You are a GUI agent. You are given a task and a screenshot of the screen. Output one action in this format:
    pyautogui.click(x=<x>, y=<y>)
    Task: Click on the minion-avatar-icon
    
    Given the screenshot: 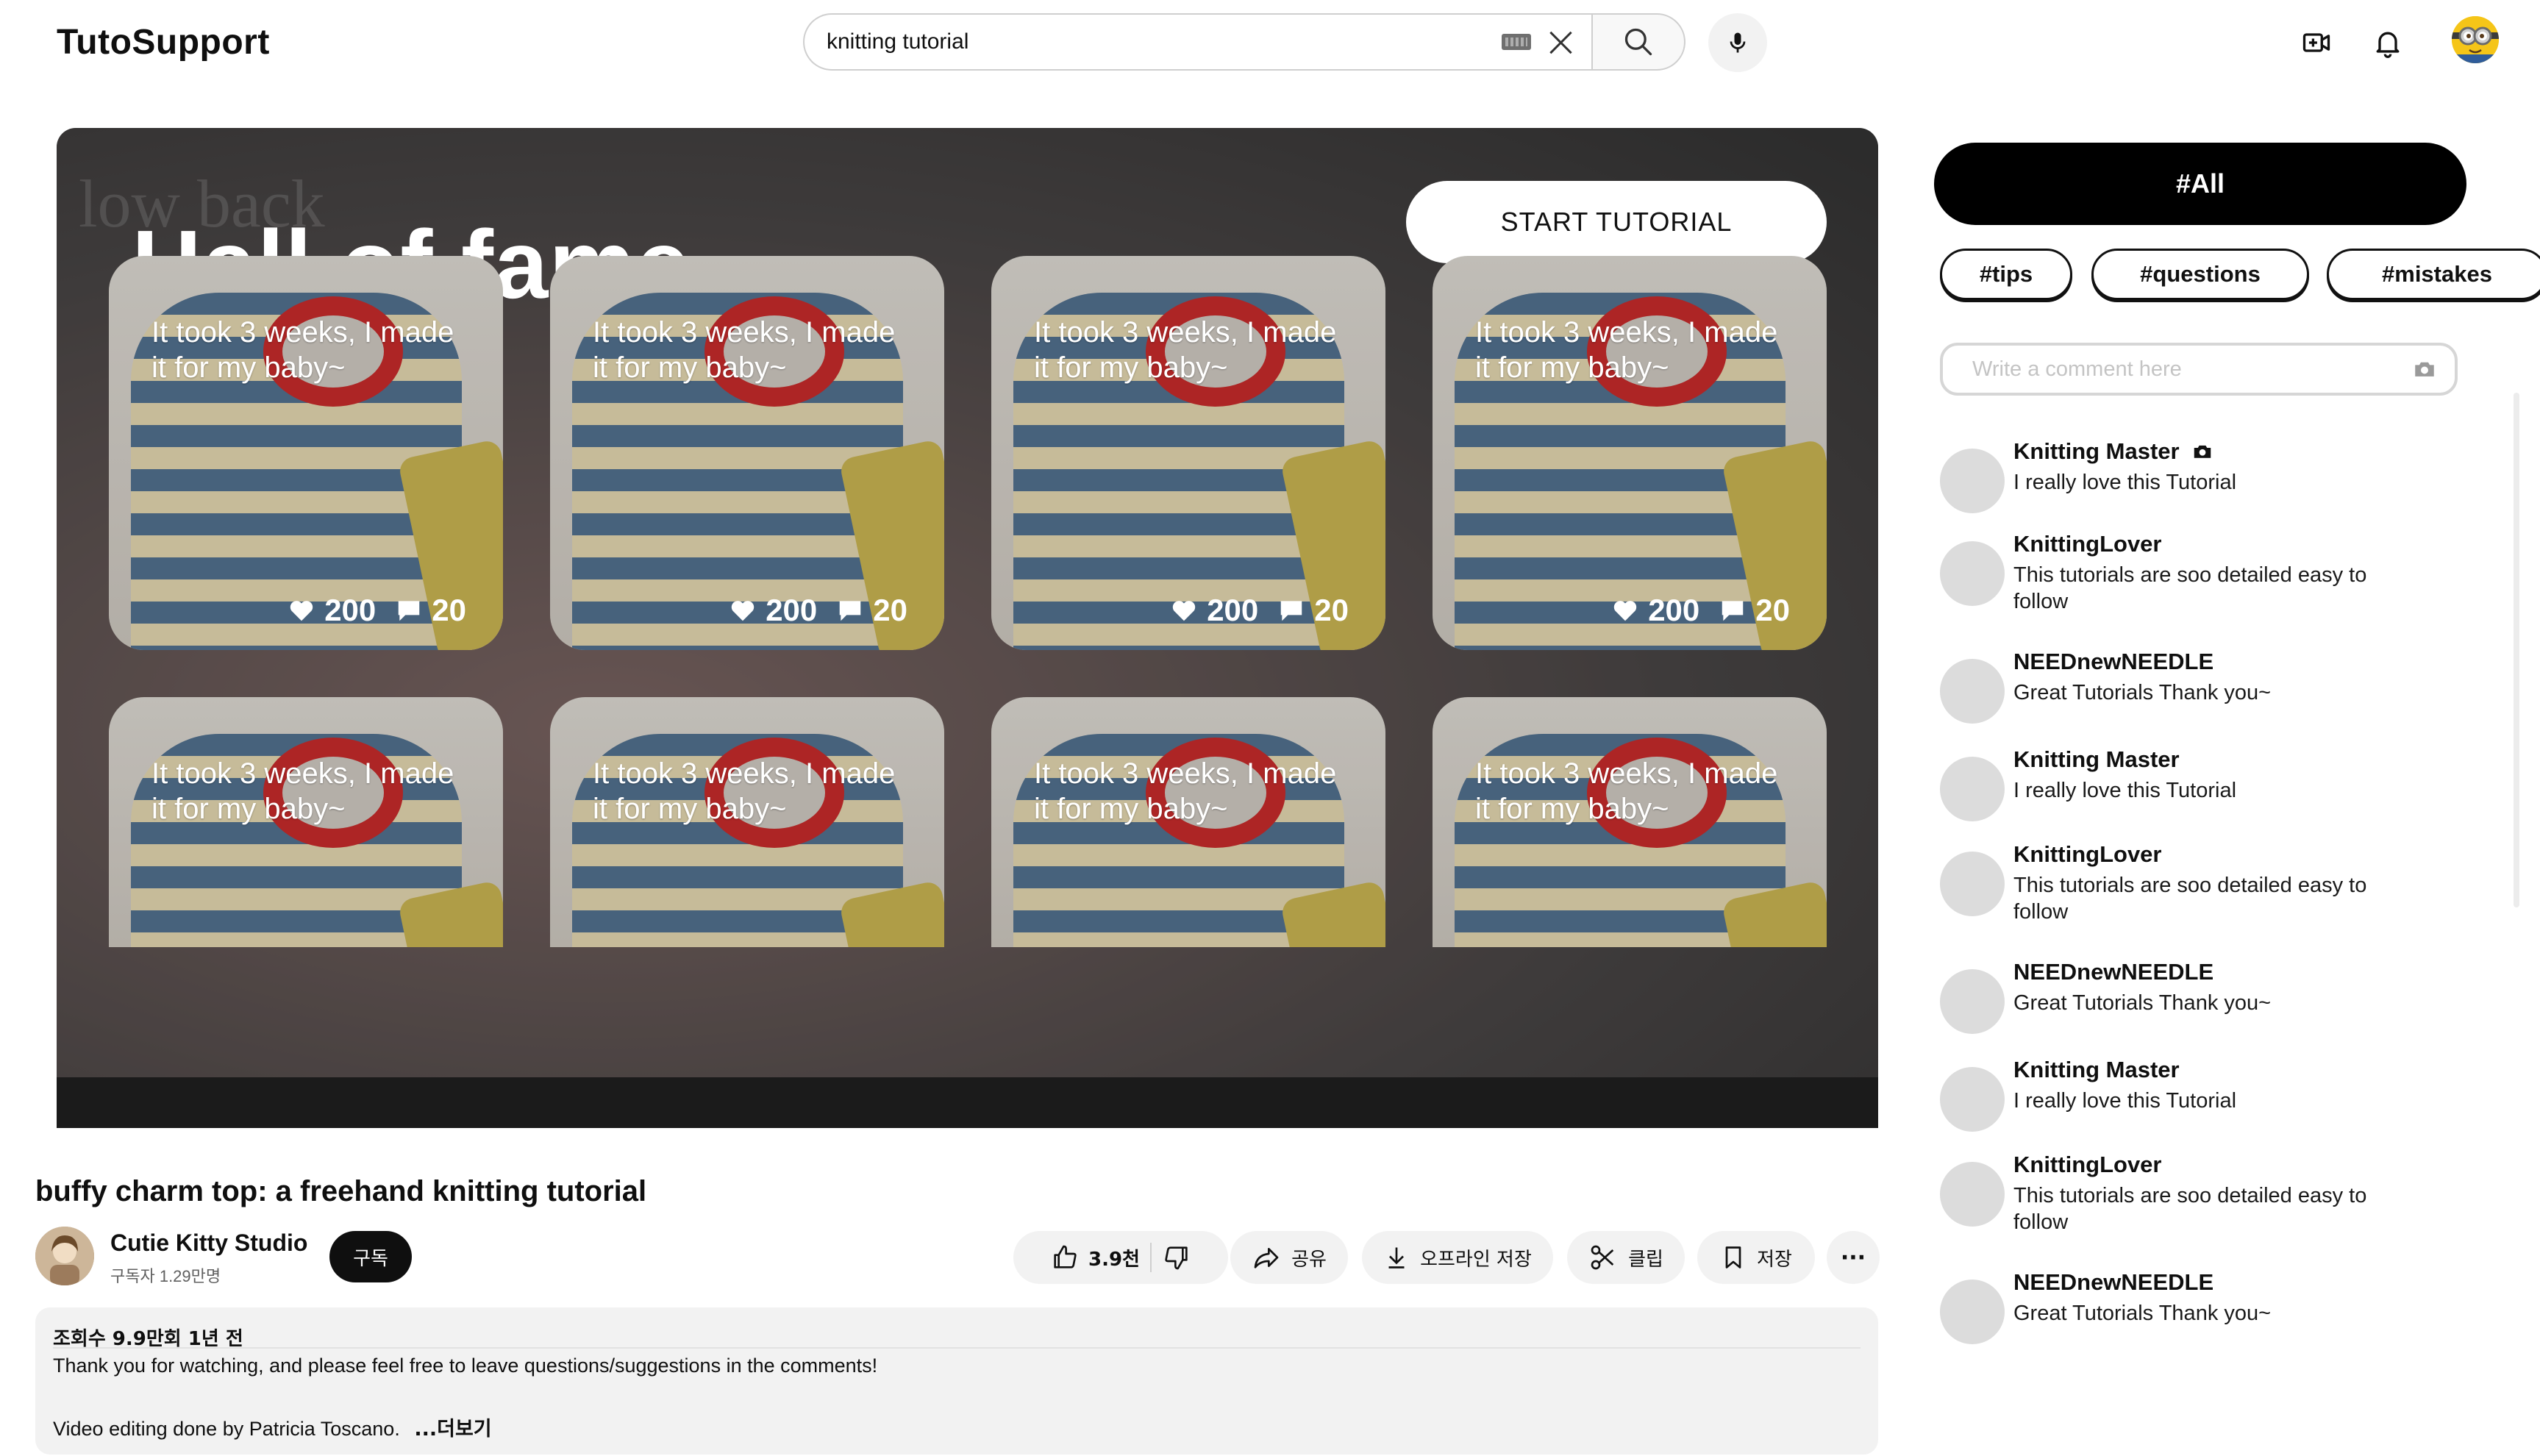 What is the action you would take?
    pyautogui.click(x=2475, y=39)
    